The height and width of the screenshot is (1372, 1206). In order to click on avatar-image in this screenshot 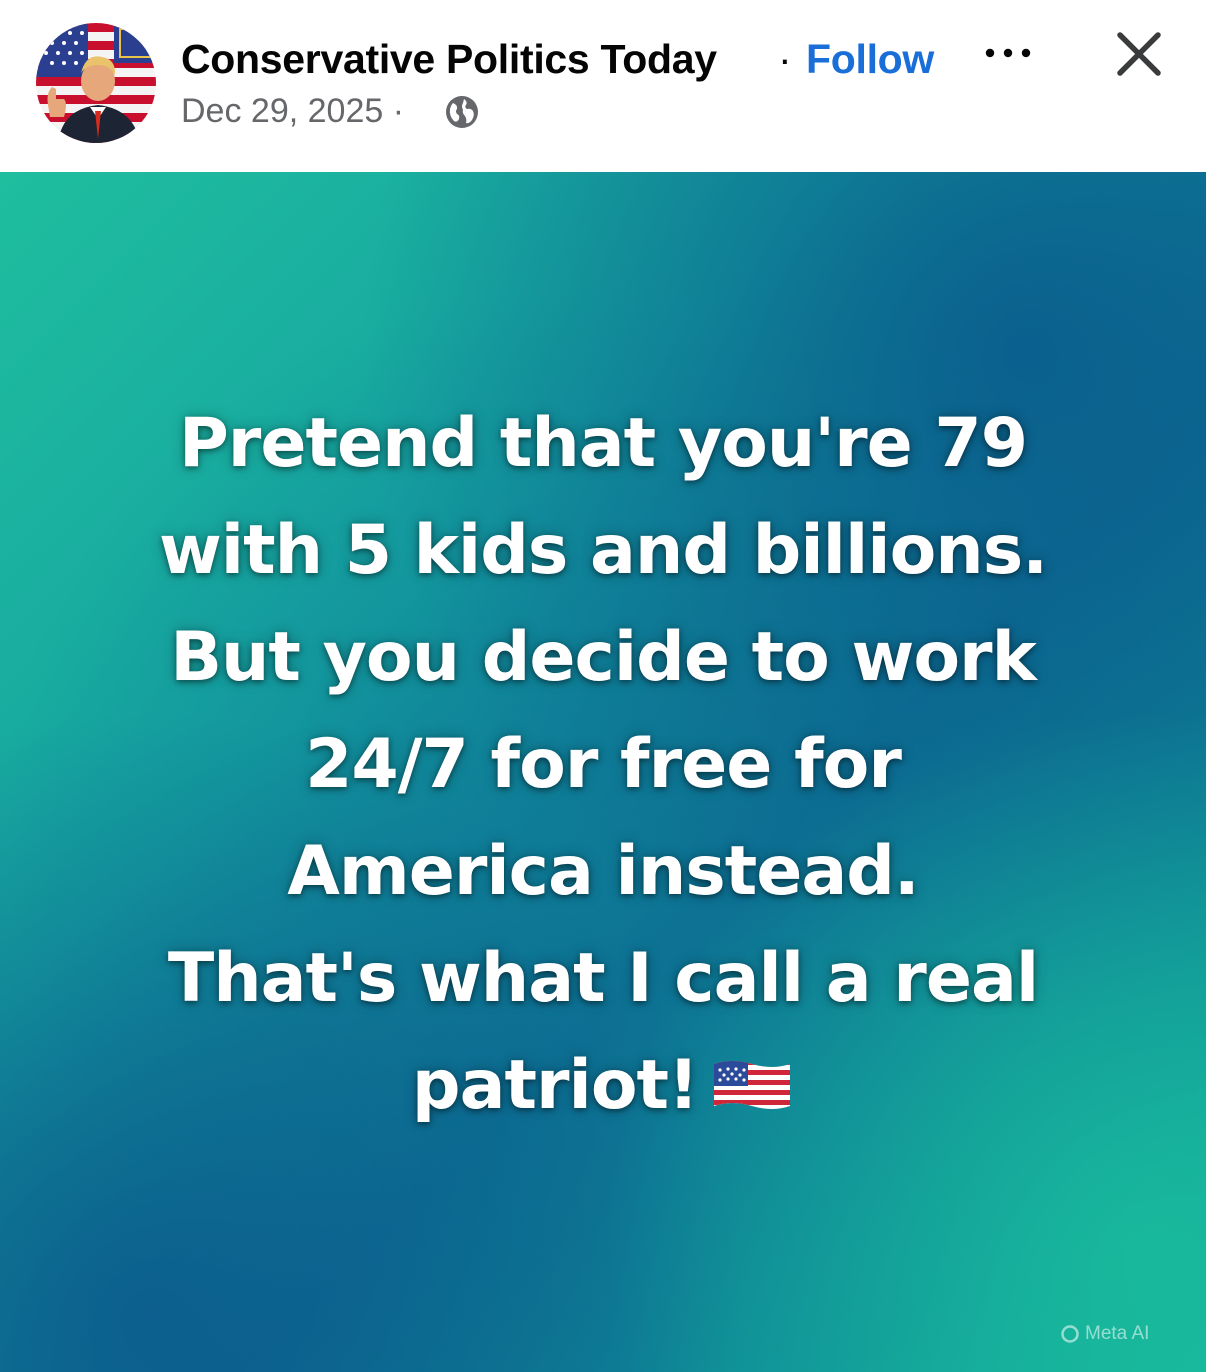, I will do `click(96, 83)`.